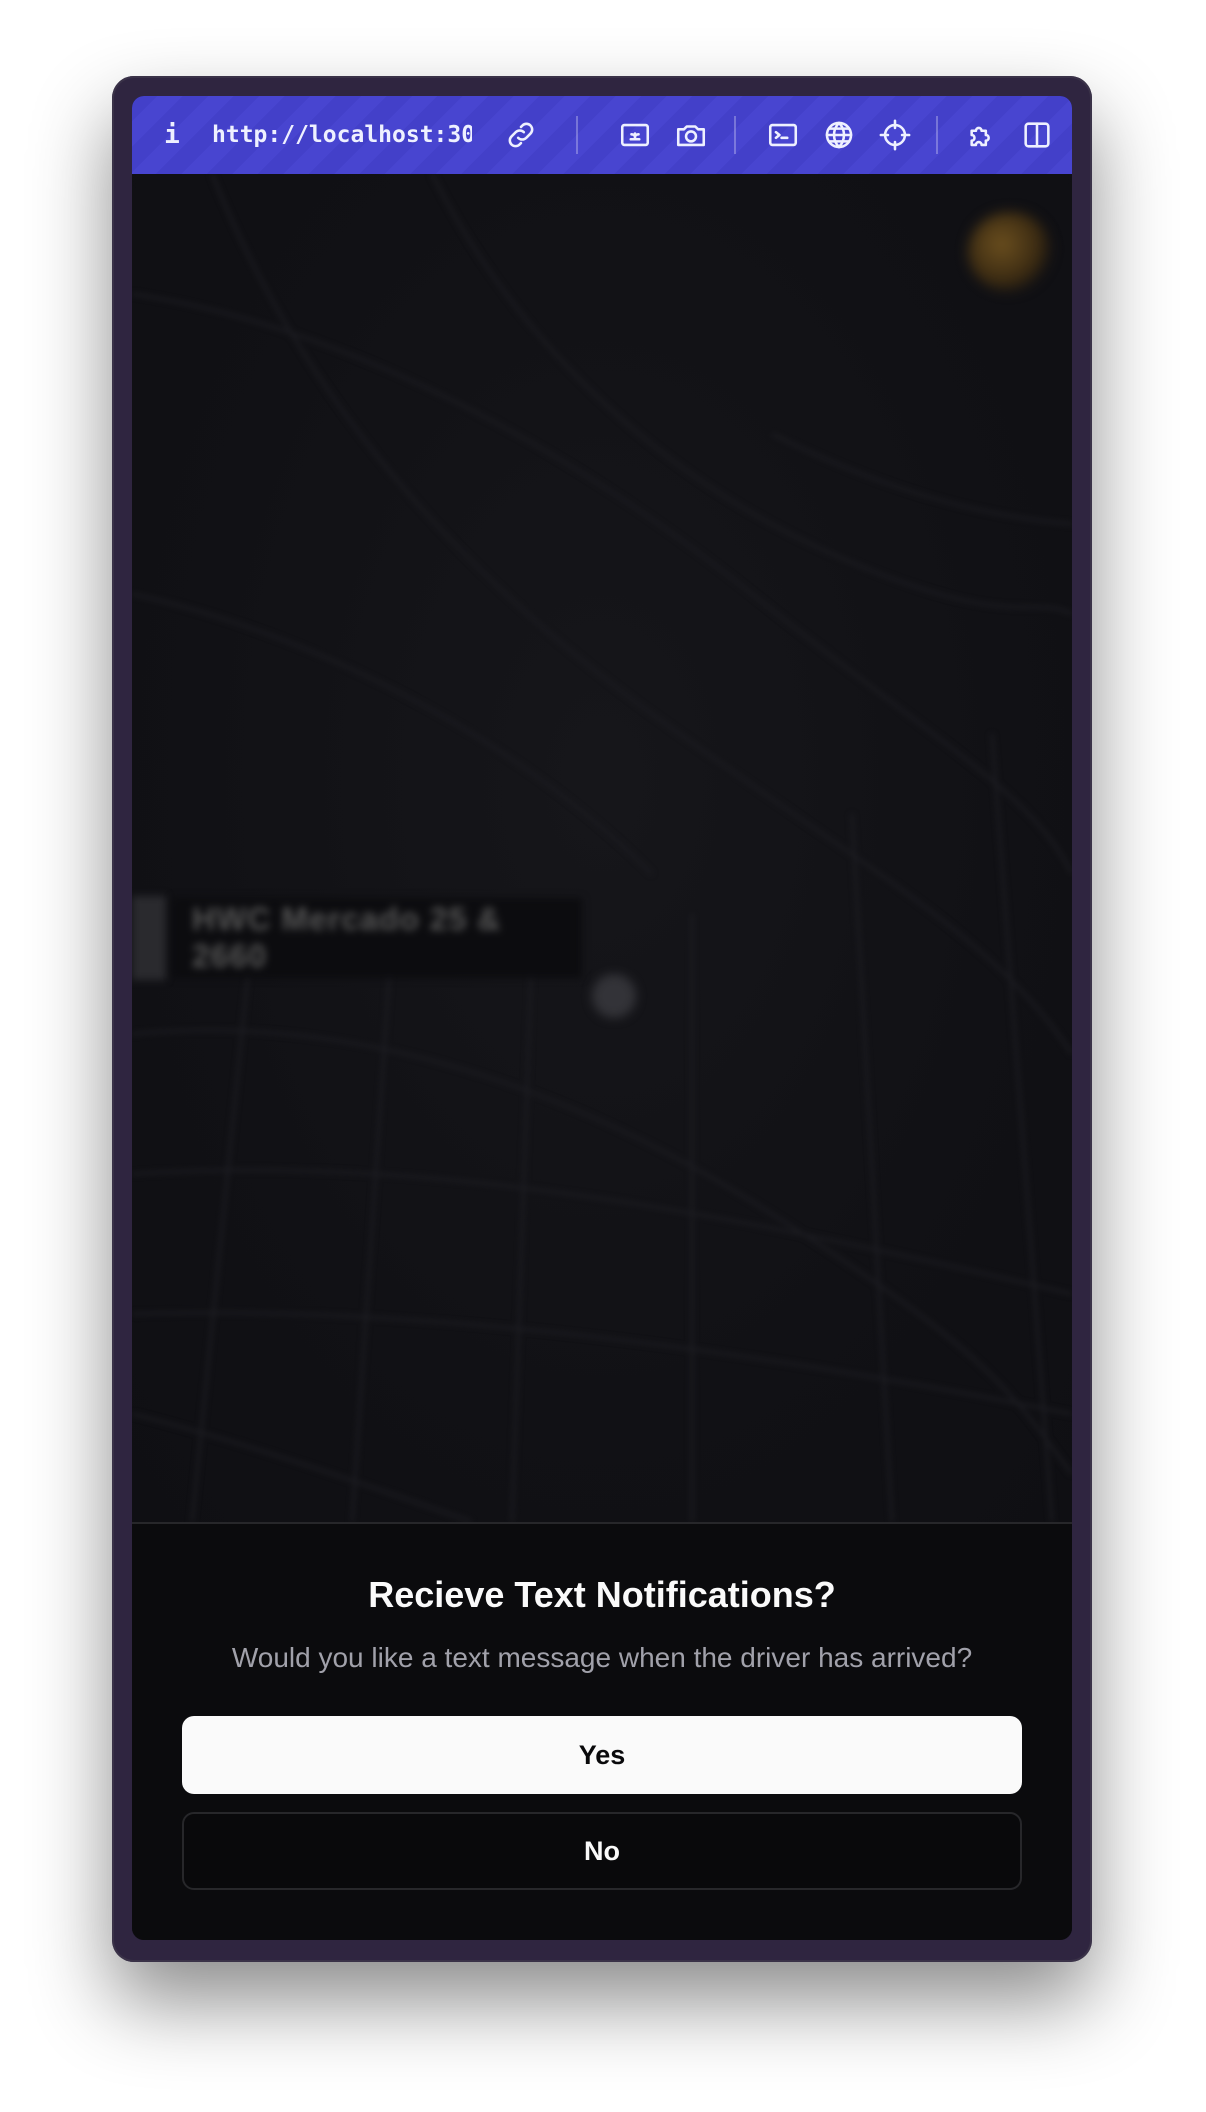  I want to click on map-location-text: HWC Mercado 25 & 2660, so click(347, 937).